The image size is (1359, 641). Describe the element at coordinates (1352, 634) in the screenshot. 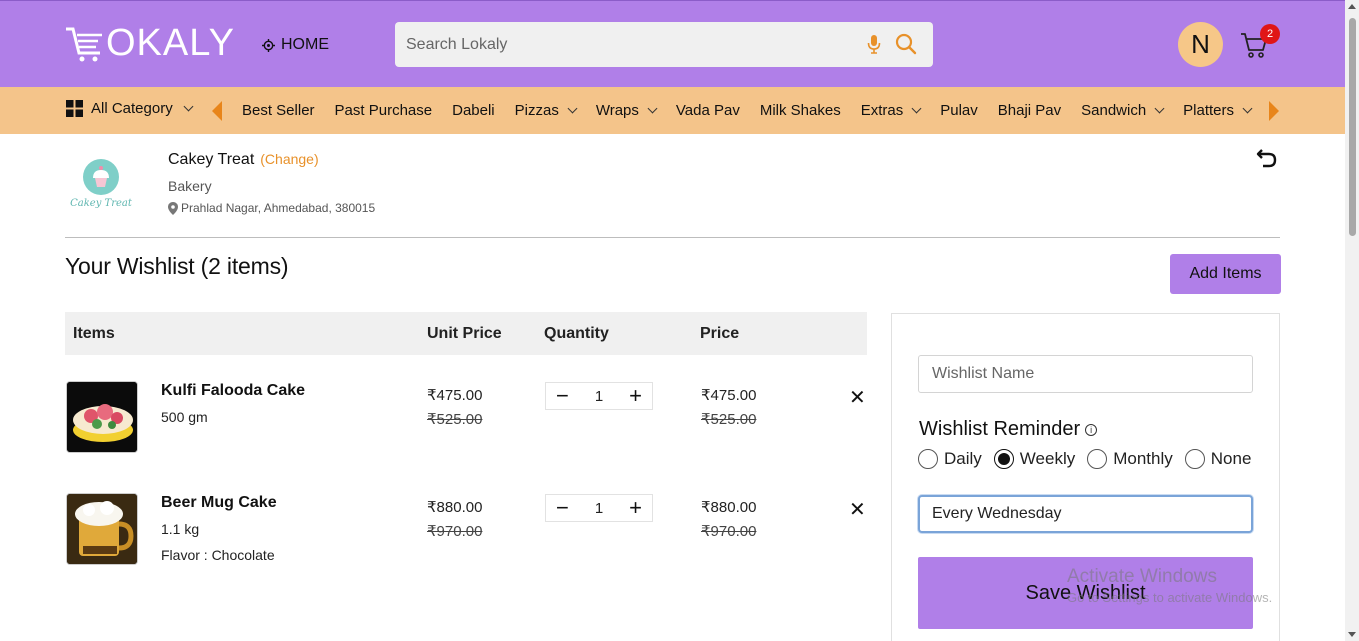

I see `scroll-down-arrow-icon` at that location.